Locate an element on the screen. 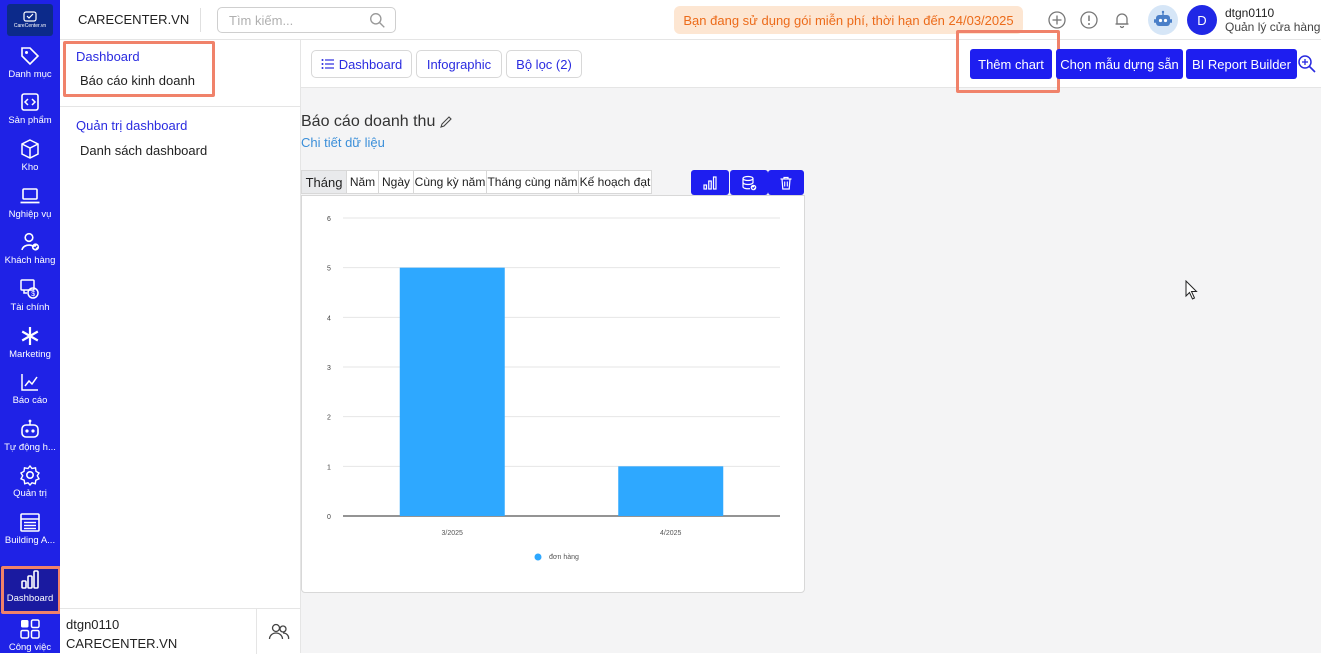  rail-item-kho: Kho is located at coordinates (30, 158).